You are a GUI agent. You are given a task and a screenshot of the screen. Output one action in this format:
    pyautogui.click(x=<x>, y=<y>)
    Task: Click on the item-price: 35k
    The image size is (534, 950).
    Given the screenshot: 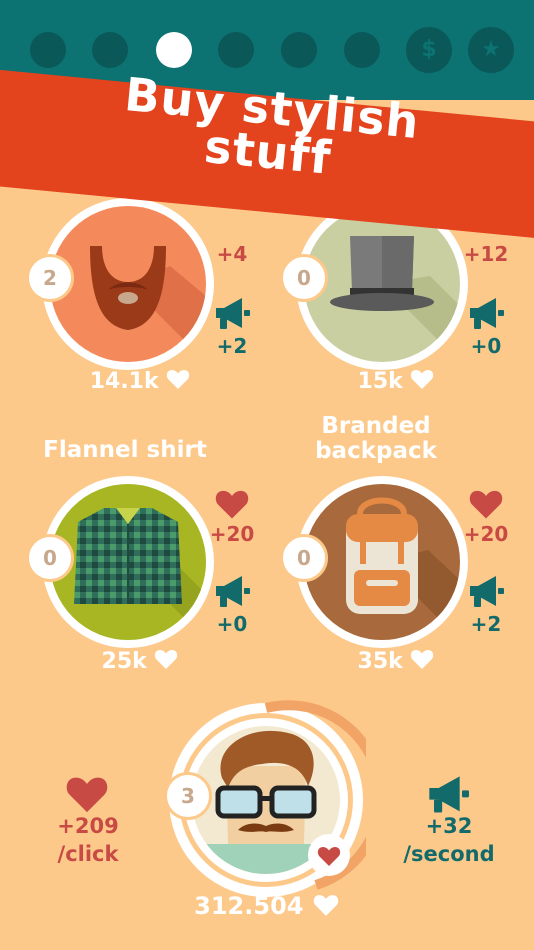 What is the action you would take?
    pyautogui.click(x=396, y=661)
    